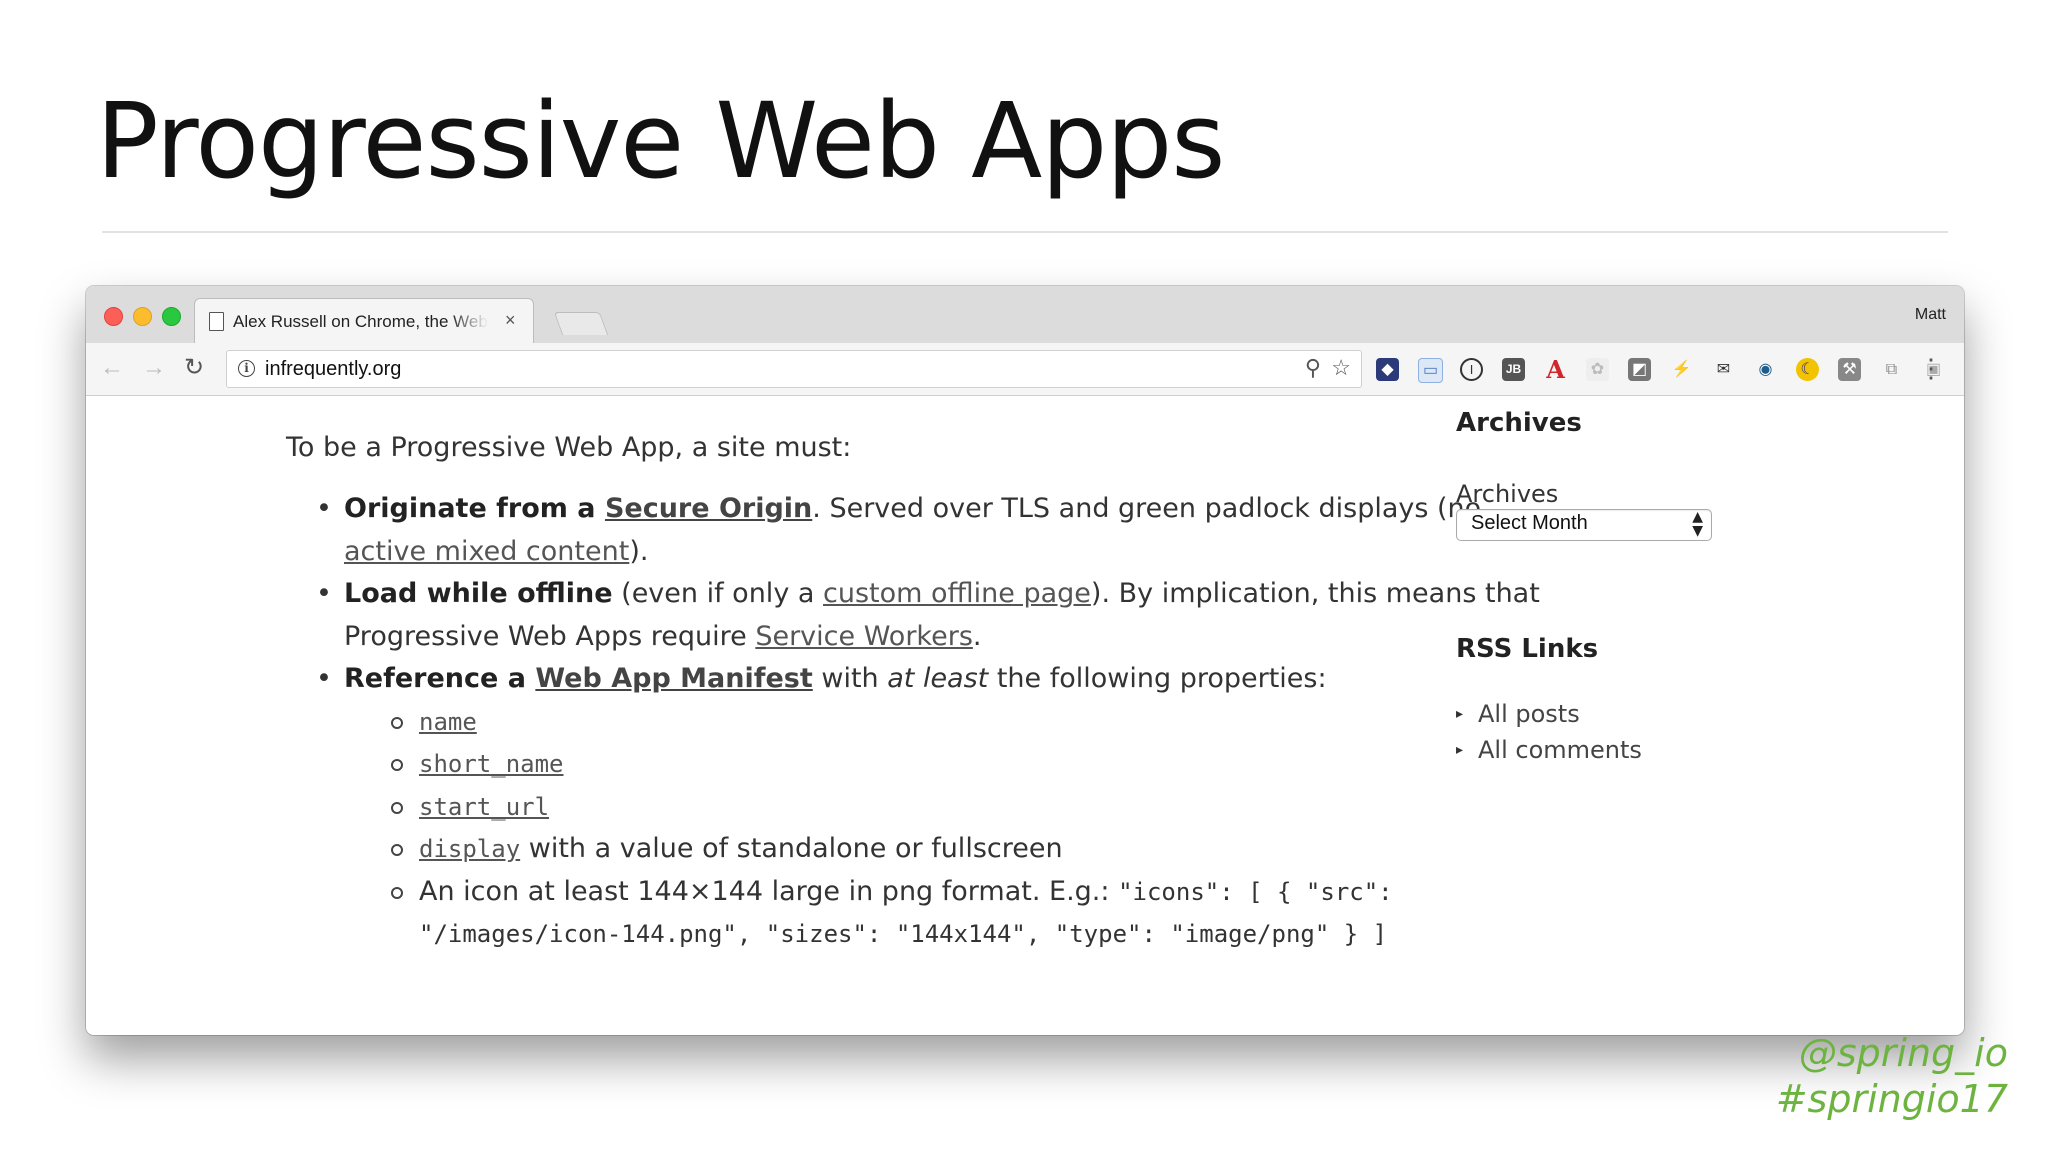 The height and width of the screenshot is (1152, 2048). What do you see at coordinates (486, 551) in the screenshot?
I see `active-mixed-content-link: active mixed content` at bounding box center [486, 551].